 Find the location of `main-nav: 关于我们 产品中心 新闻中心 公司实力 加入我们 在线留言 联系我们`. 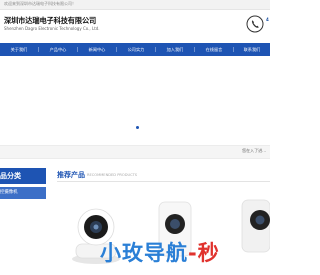

main-nav: 关于我们 产品中心 新闻中心 公司实力 加入我们 在线留言 联系我们 is located at coordinates (135, 49).